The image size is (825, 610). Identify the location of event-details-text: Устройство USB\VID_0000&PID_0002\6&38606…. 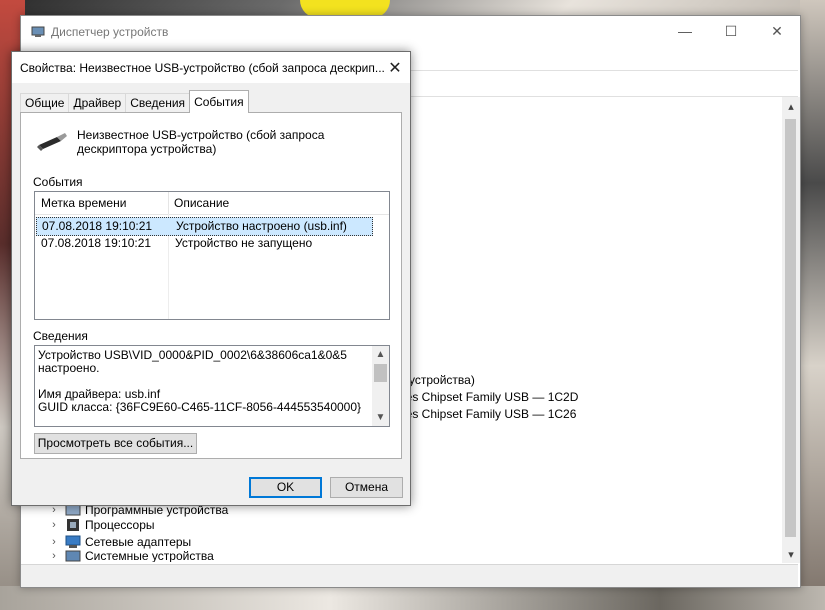
(203, 381).